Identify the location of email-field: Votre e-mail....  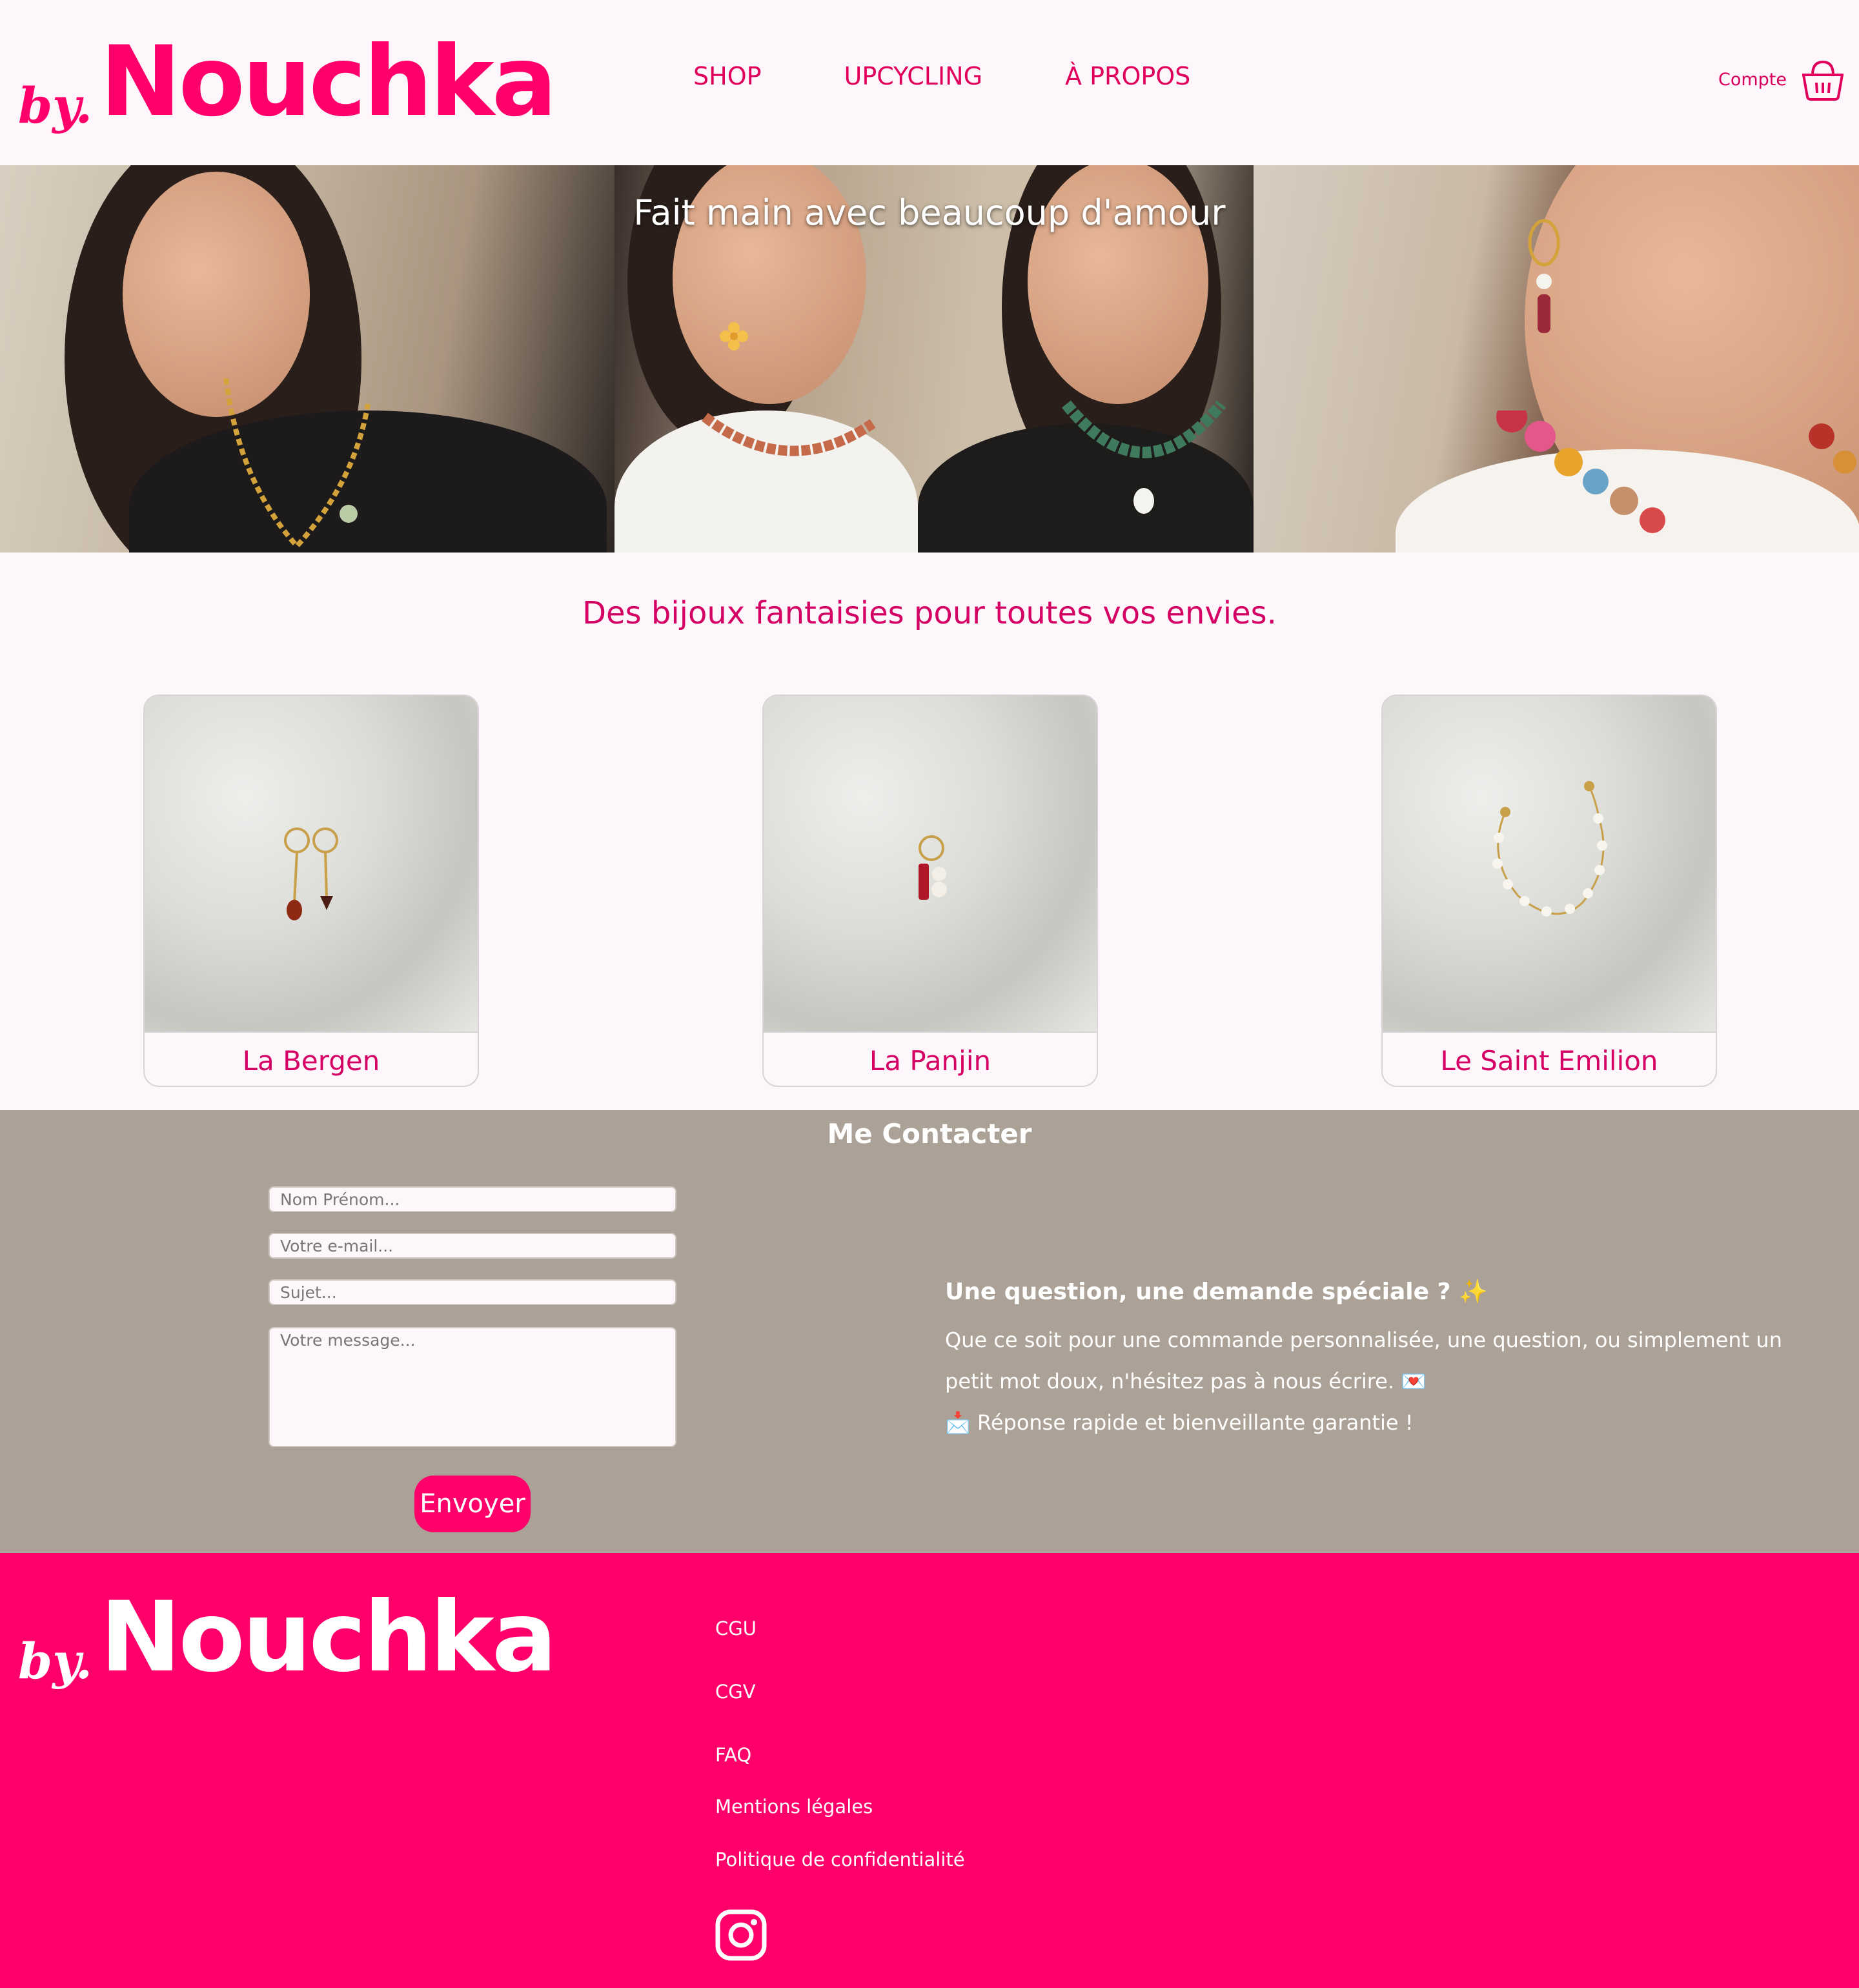
(473, 1246).